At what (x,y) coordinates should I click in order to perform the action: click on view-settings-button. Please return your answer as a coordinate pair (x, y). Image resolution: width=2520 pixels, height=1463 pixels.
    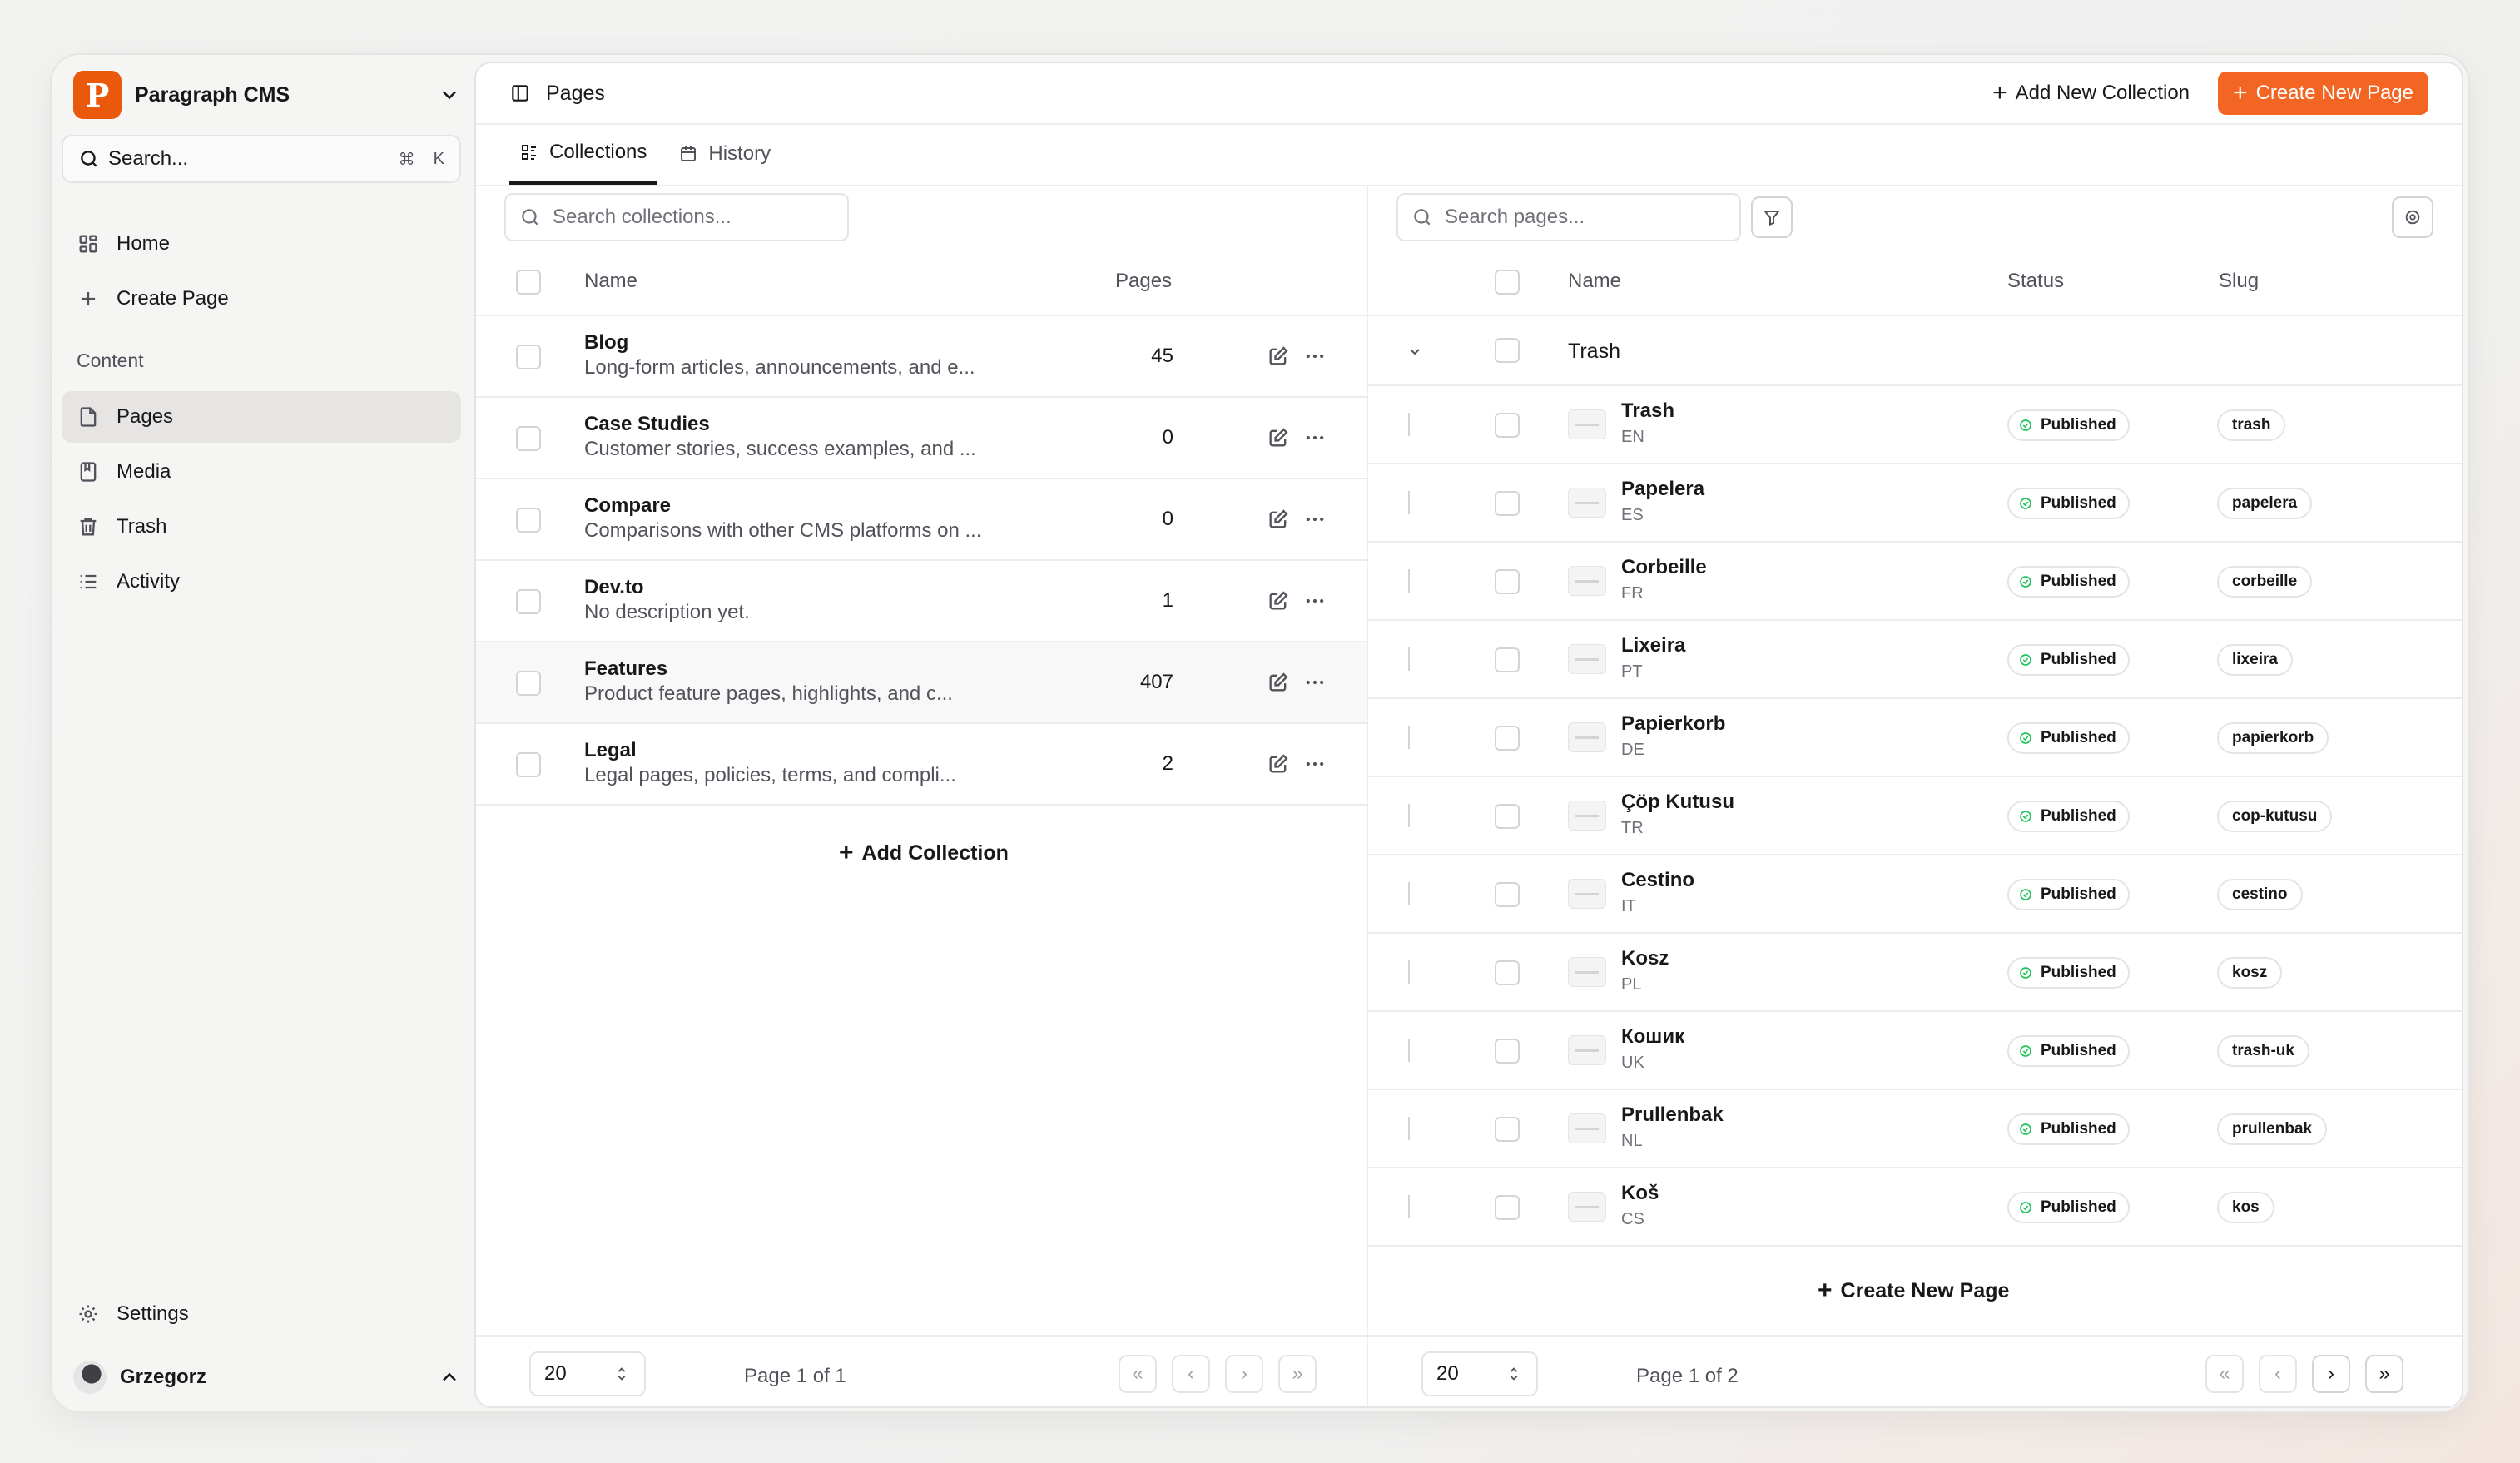
    Looking at the image, I should click on (2412, 217).